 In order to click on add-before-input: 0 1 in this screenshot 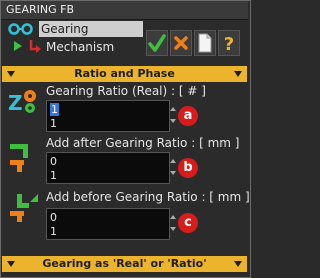, I will do `click(108, 224)`.